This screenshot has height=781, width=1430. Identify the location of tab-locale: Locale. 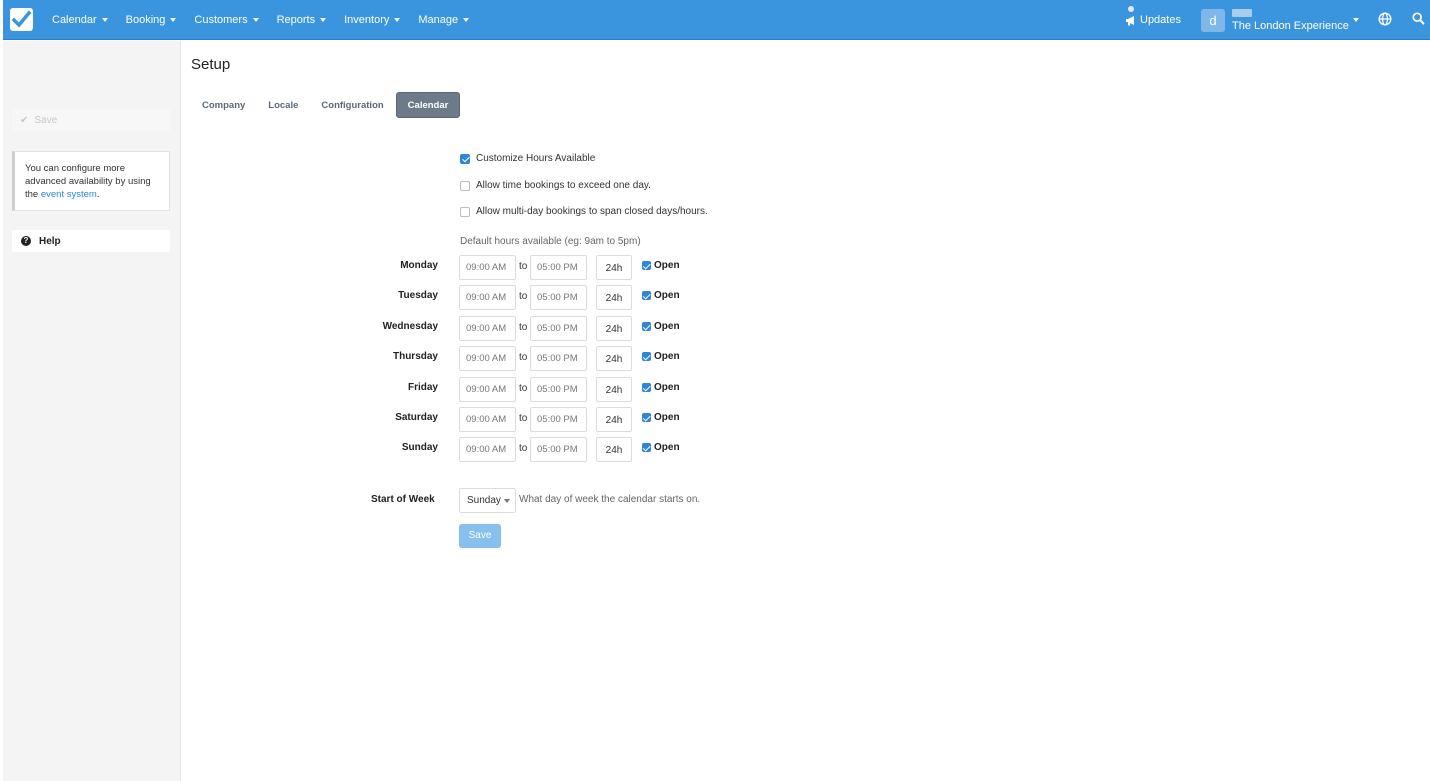
(283, 105).